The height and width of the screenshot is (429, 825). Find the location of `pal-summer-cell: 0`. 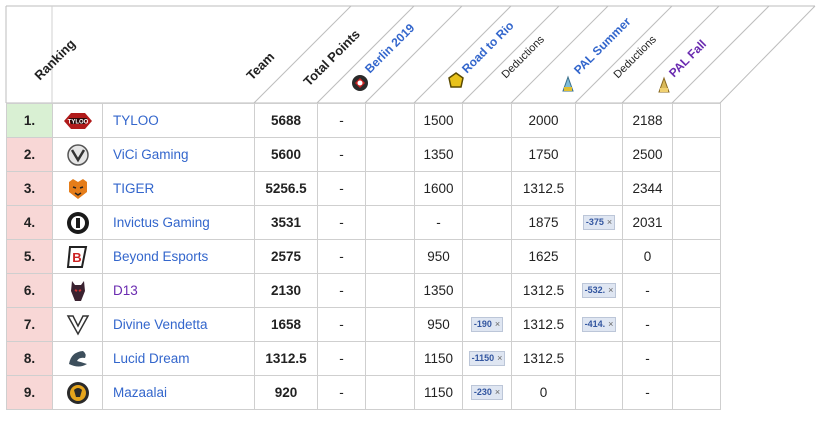

pal-summer-cell: 0 is located at coordinates (543, 392).